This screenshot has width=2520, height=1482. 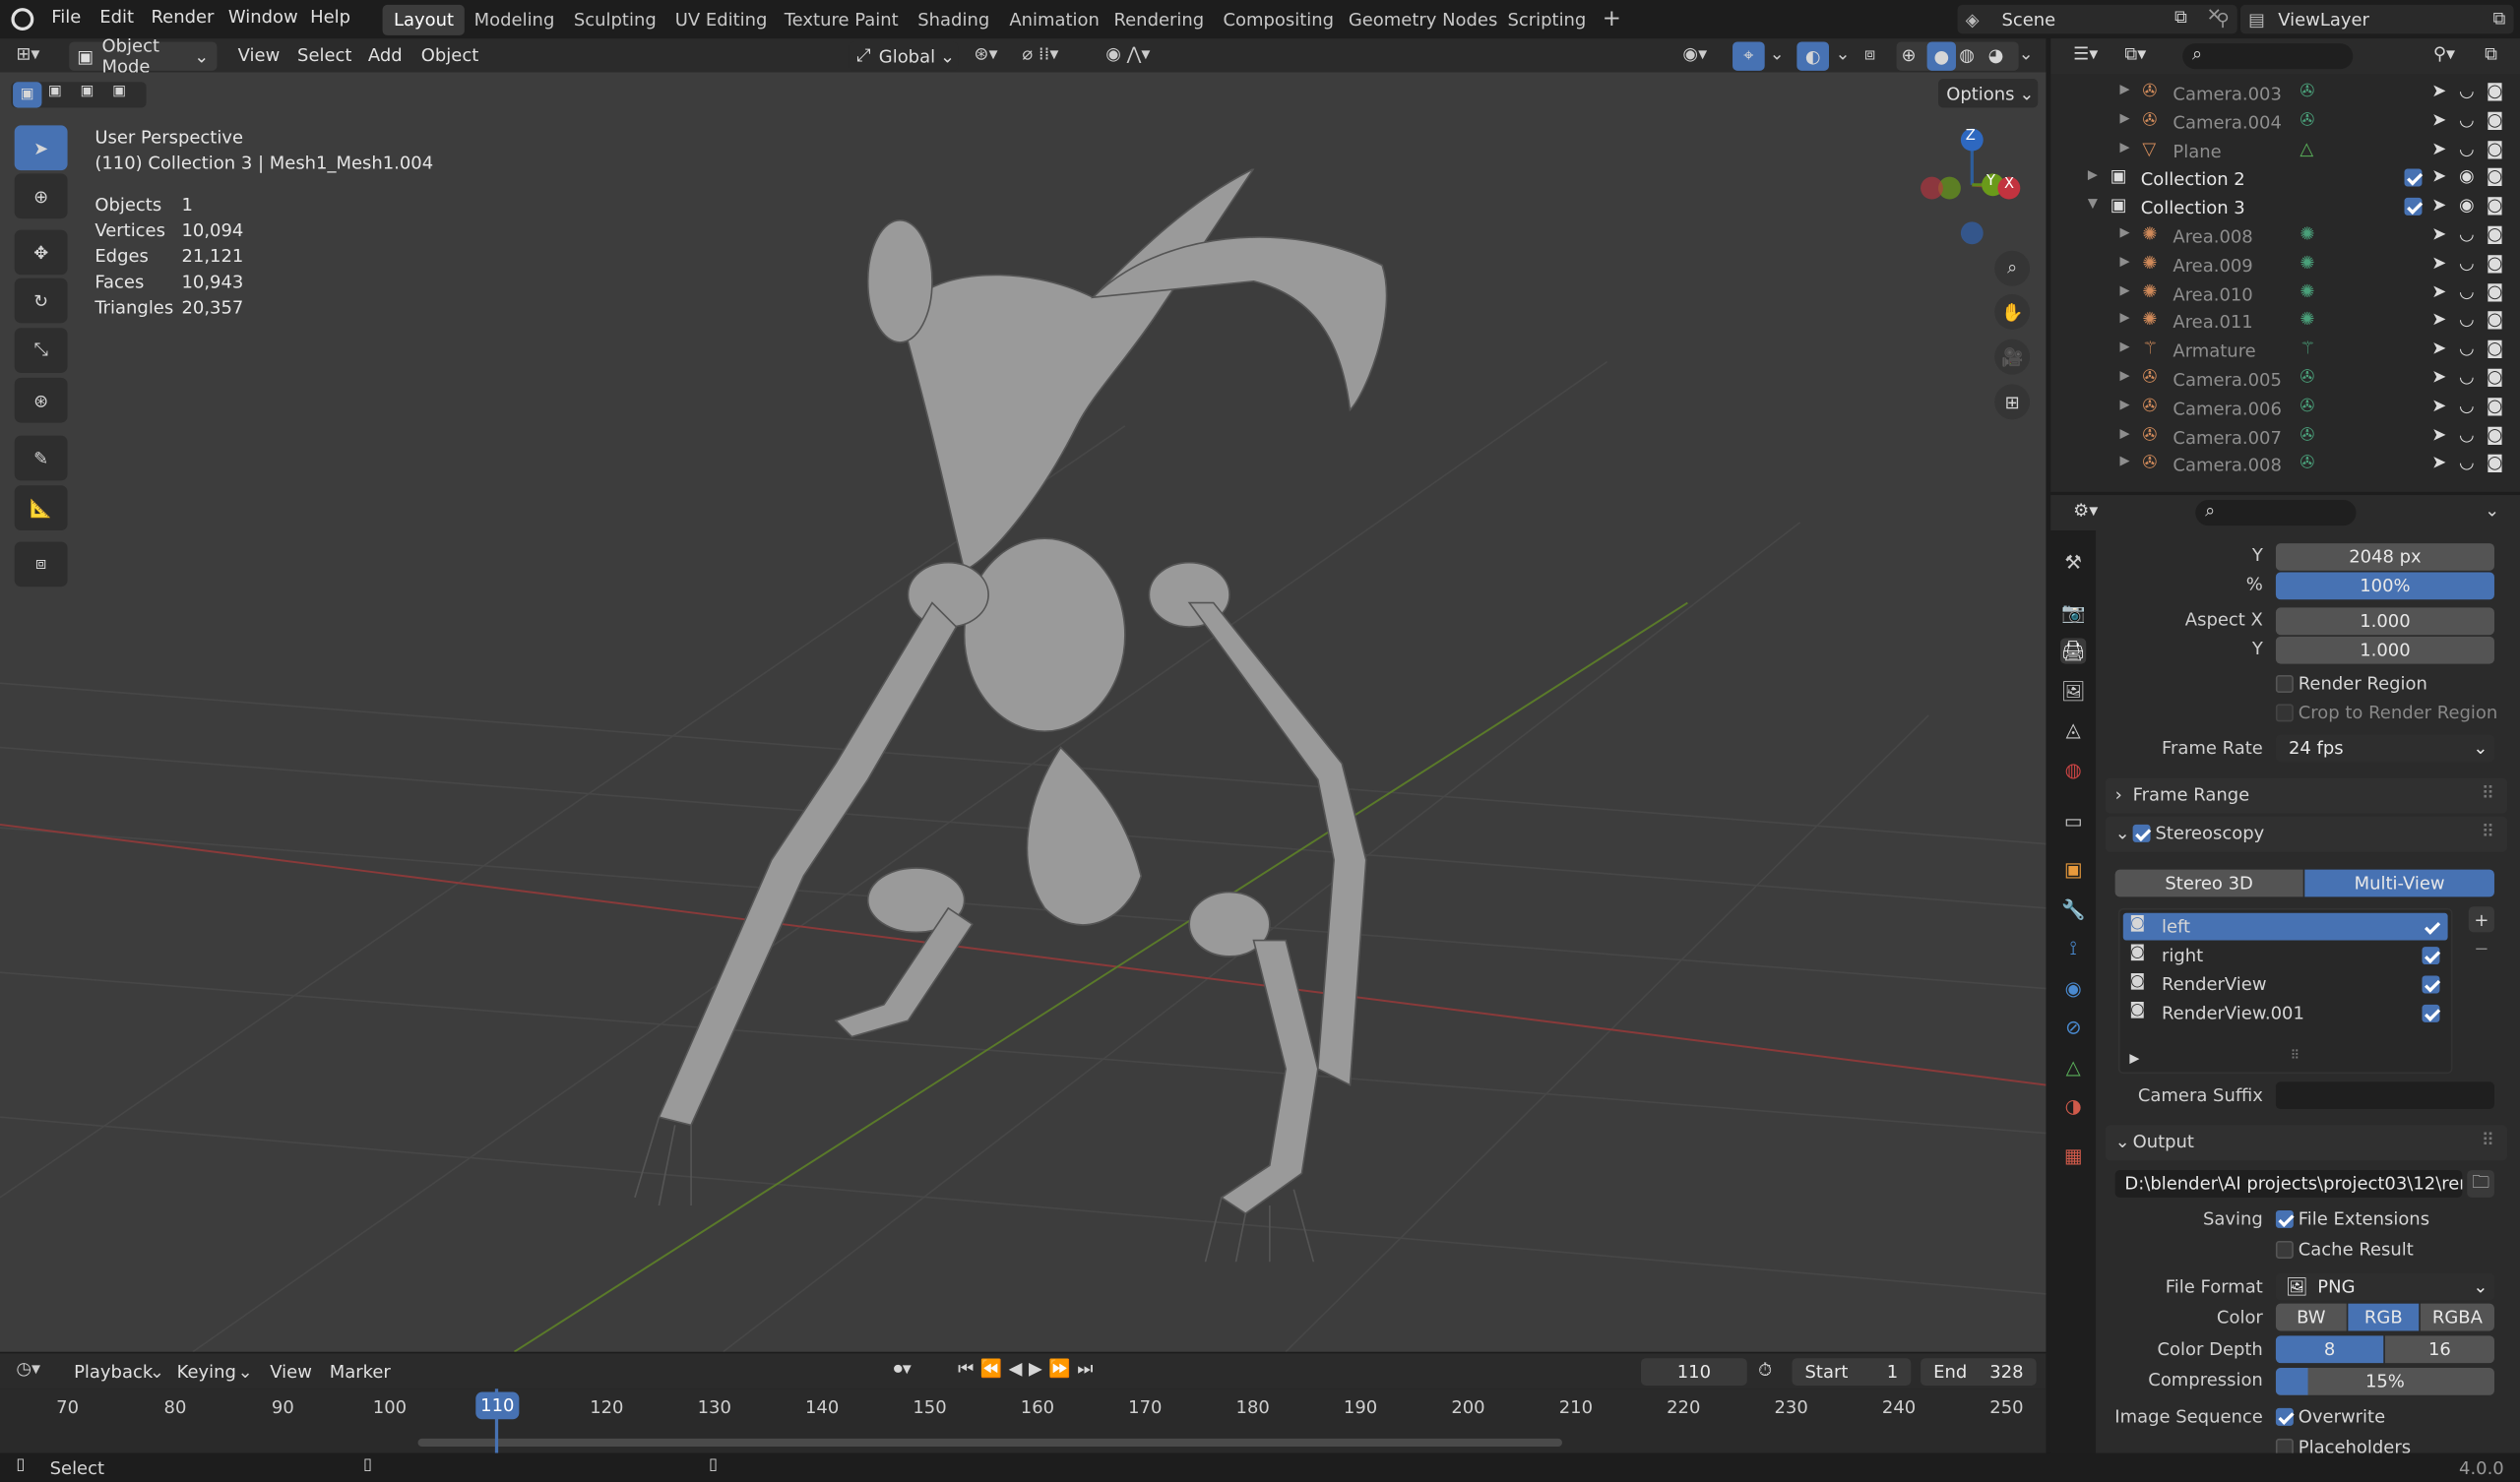 What do you see at coordinates (2285, 465) in the screenshot?
I see `outliner-row: ▶ ✇ Camera.008 ✇ ➤ ◡ ◙` at bounding box center [2285, 465].